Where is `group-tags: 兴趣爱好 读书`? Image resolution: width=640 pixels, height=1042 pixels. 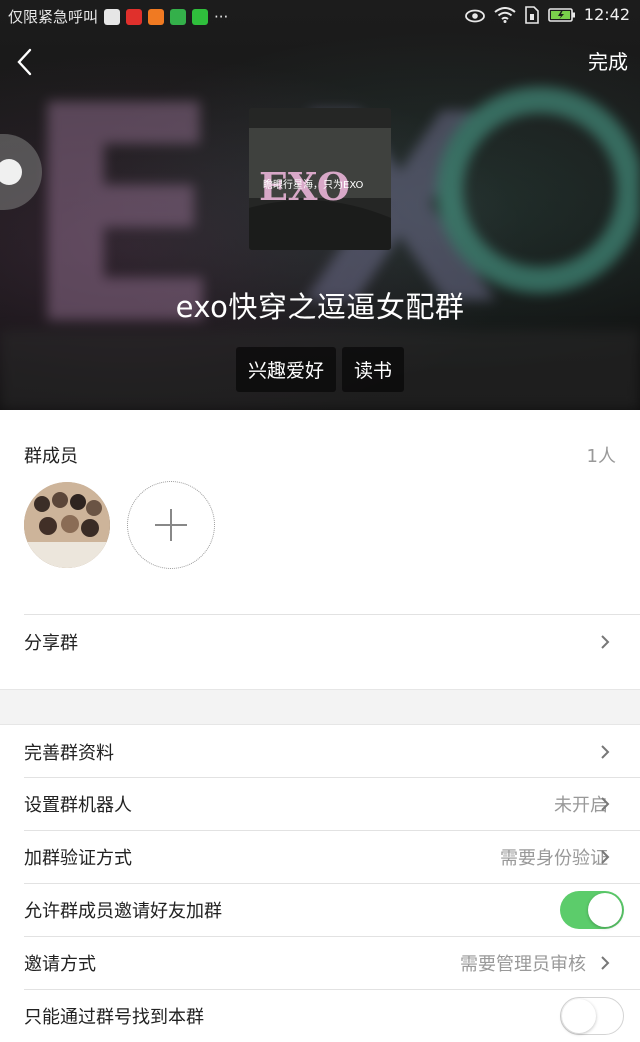 group-tags: 兴趣爱好 读书 is located at coordinates (320, 369).